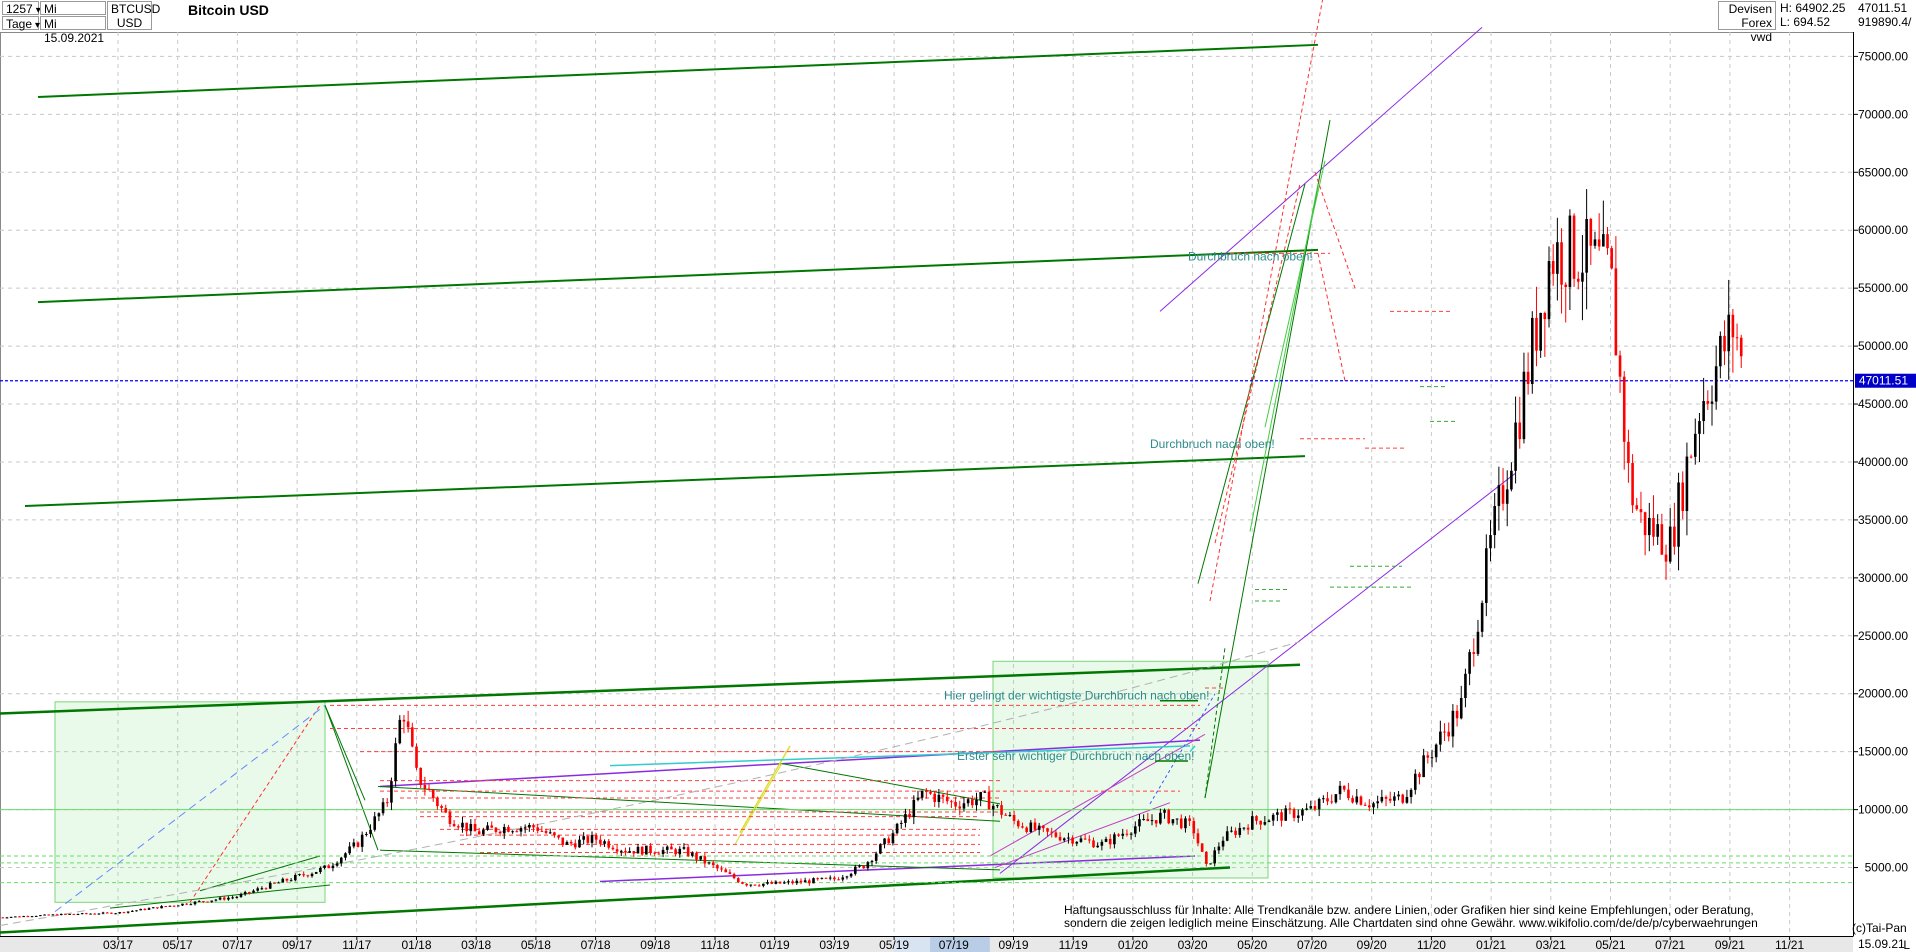  What do you see at coordinates (1073, 945) in the screenshot?
I see `x-tick-label: 11/19` at bounding box center [1073, 945].